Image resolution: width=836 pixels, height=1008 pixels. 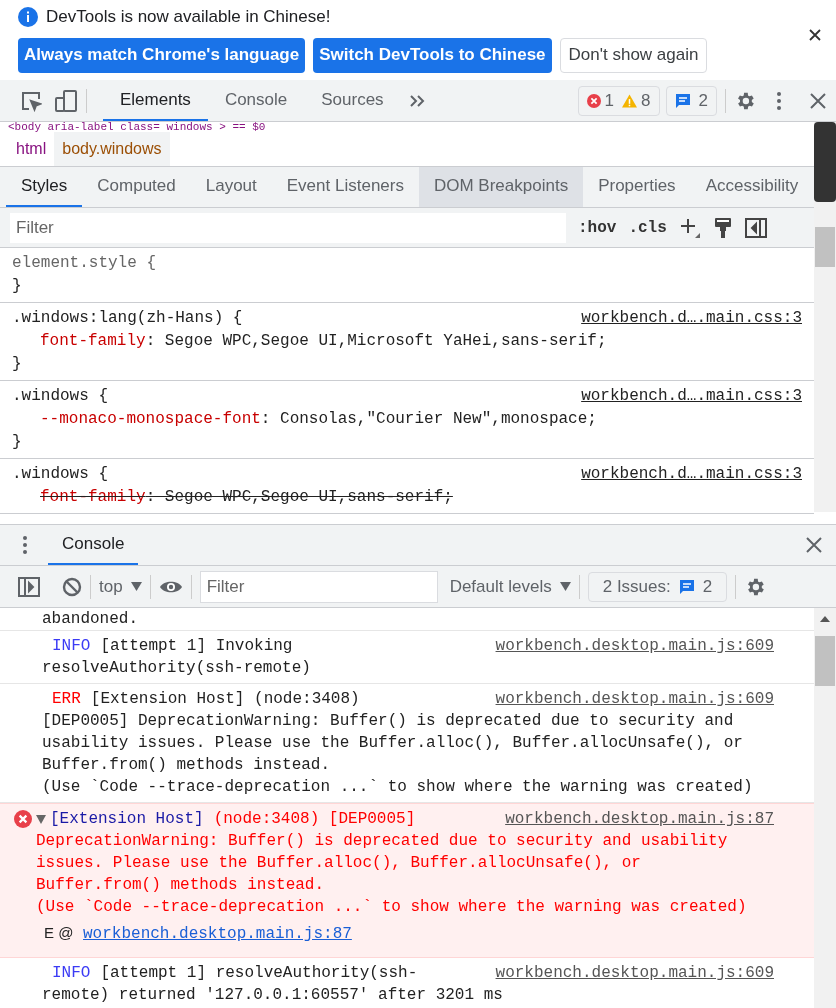 I want to click on levels-dropdown: Default levels, so click(x=510, y=586).